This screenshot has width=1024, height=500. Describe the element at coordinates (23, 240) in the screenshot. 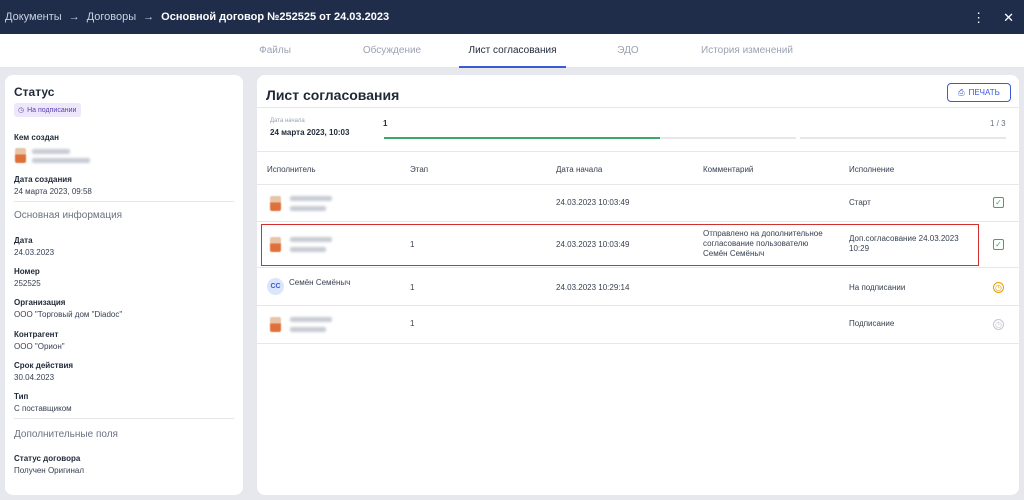

I see `field-label-date: Дата` at that location.